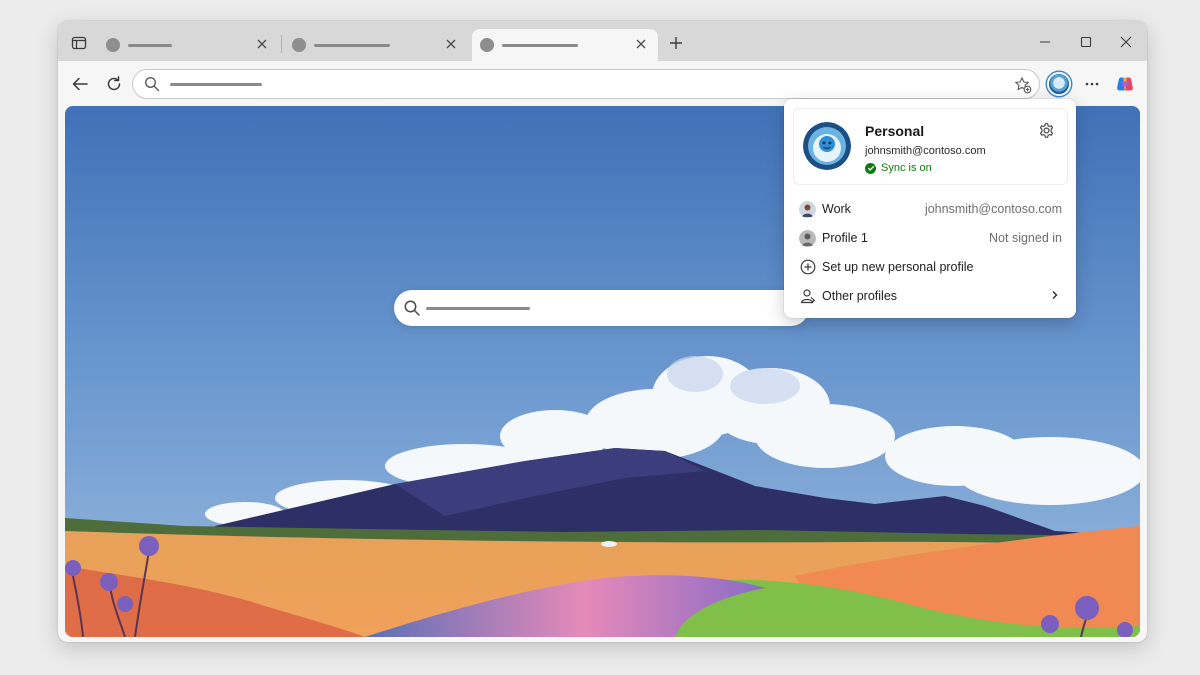 This screenshot has width=1200, height=675. Describe the element at coordinates (807, 209) in the screenshot. I see `work-profile-avatar` at that location.